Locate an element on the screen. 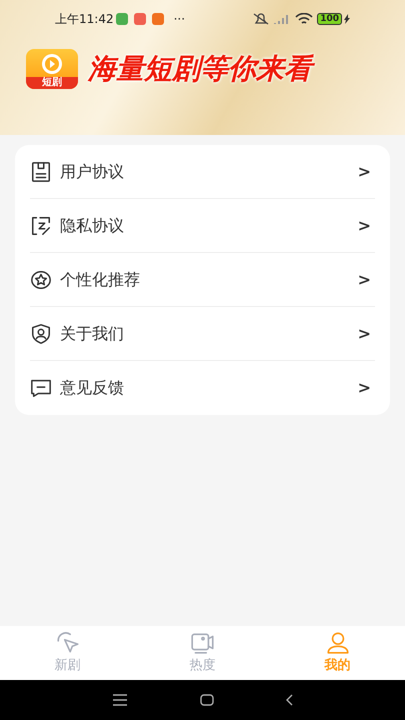 Image resolution: width=405 pixels, height=720 pixels. menu-label: 用户协议 is located at coordinates (92, 171).